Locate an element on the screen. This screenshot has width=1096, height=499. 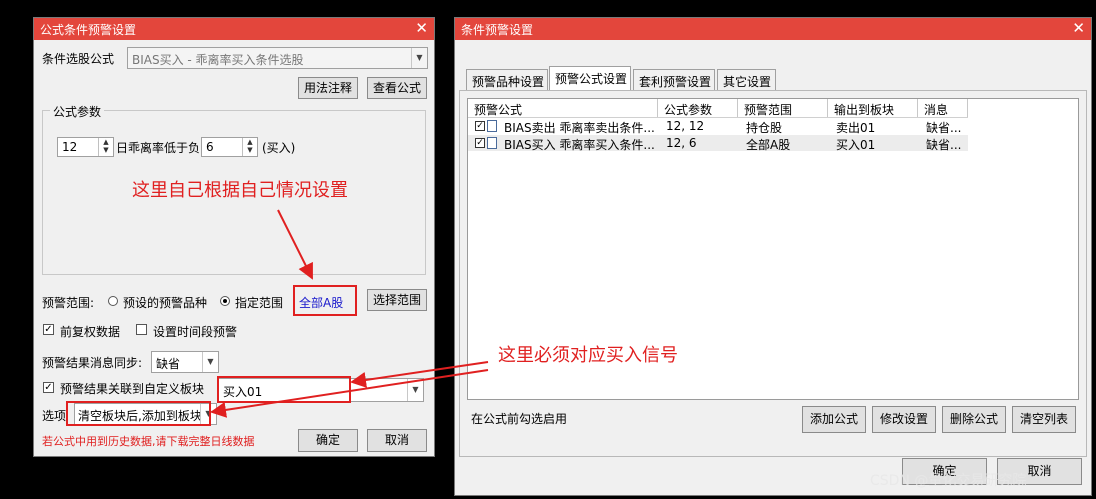
select-range-button: 选择范围 is located at coordinates (397, 300).